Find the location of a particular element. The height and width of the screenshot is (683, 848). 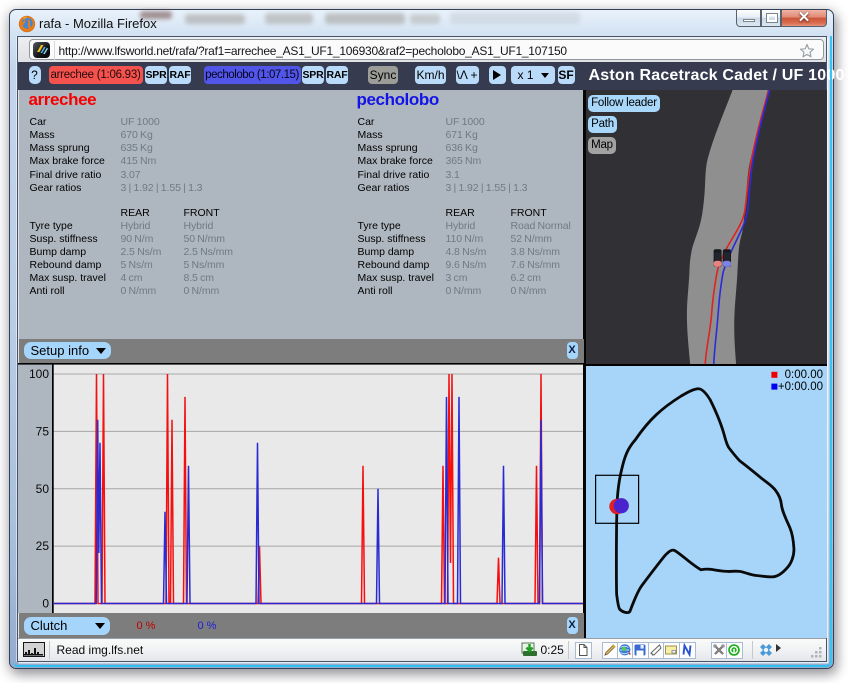

svg-text: +0:00.00 is located at coordinates (800, 387).